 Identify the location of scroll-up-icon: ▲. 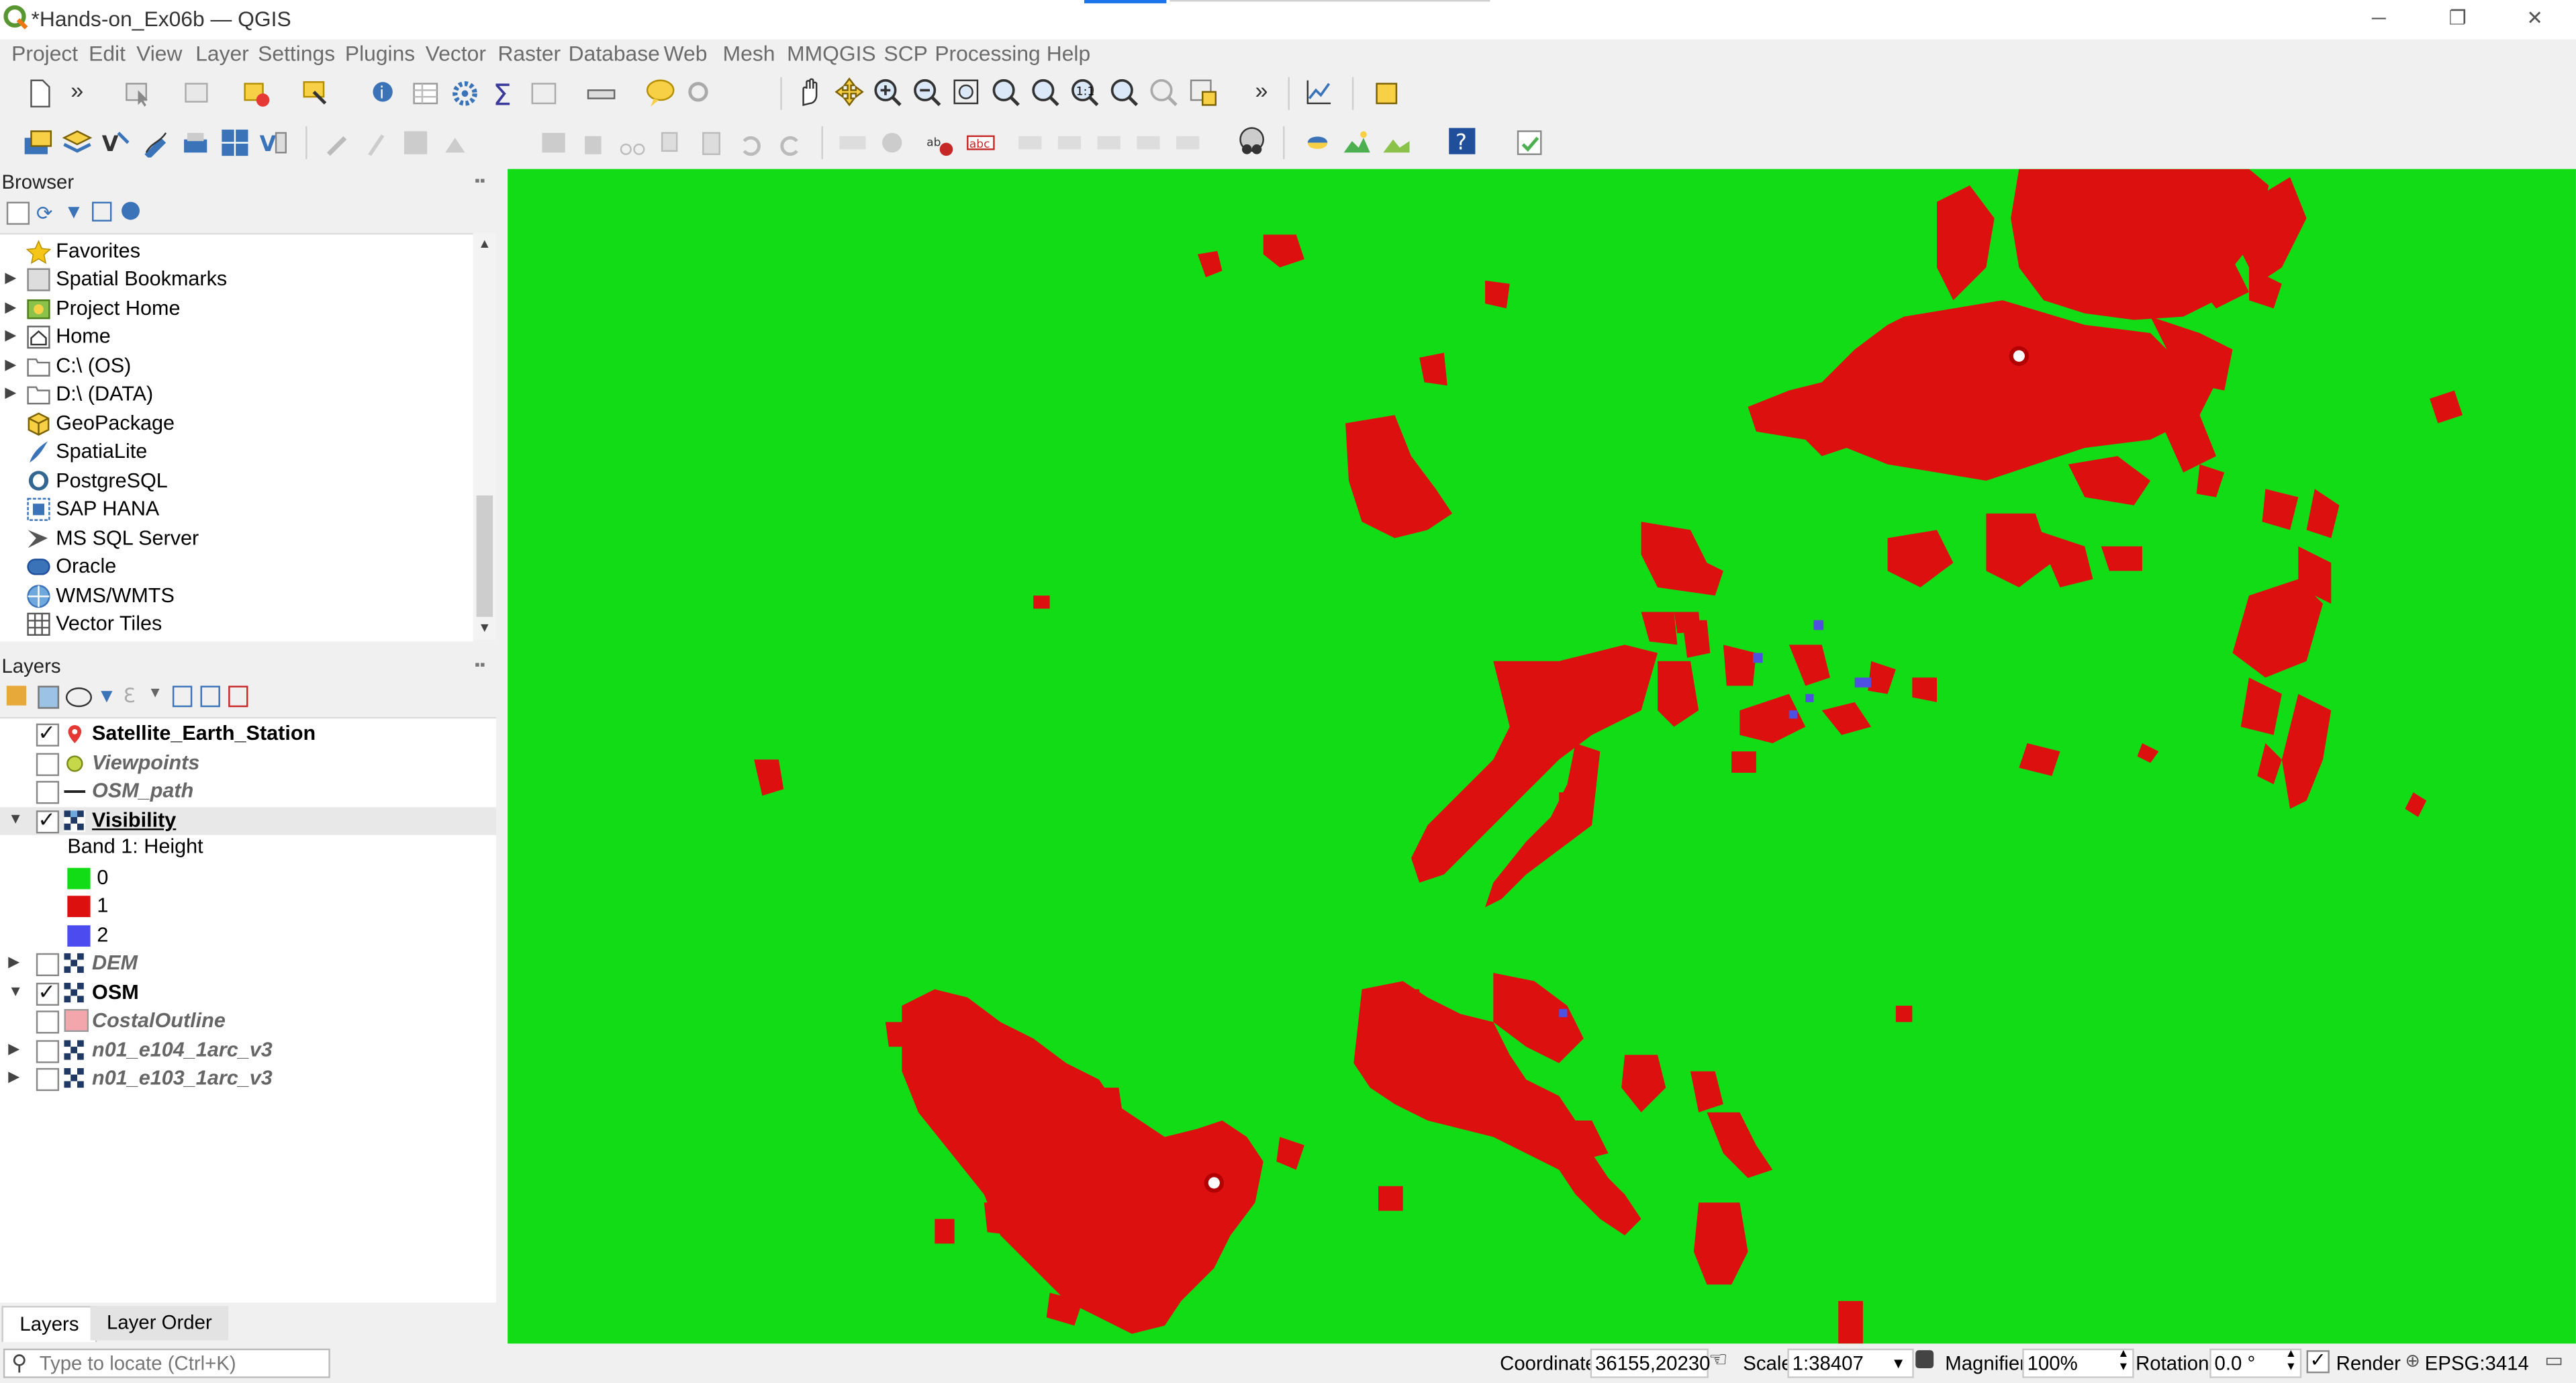
(484, 243).